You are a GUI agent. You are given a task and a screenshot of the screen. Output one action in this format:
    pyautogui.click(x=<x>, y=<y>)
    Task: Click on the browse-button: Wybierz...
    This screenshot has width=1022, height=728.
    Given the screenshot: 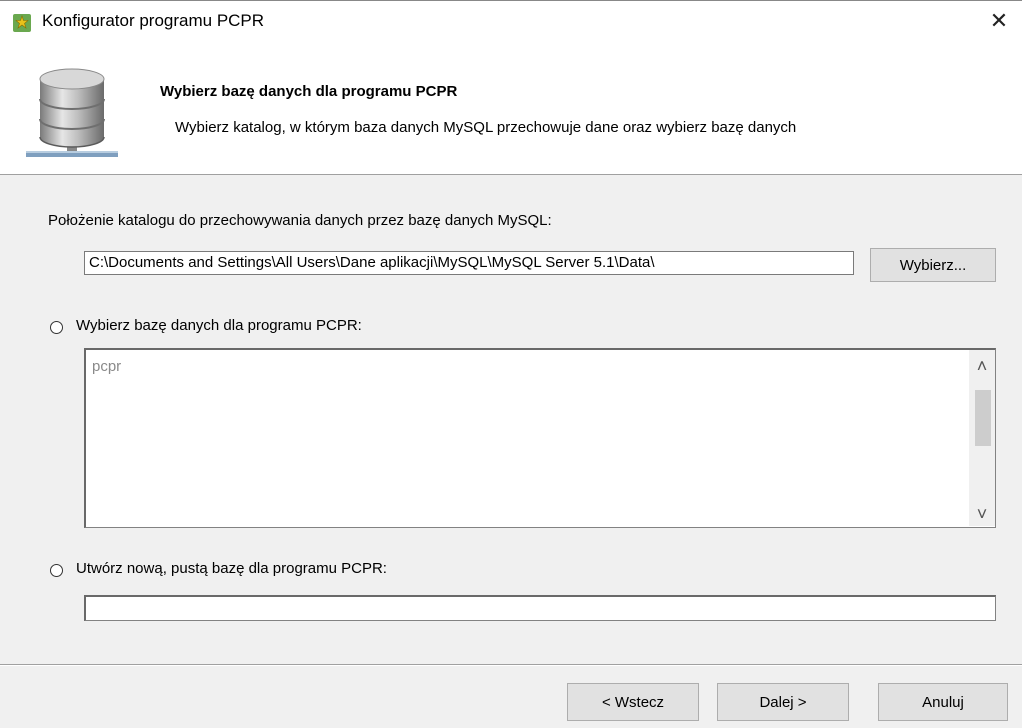 What is the action you would take?
    pyautogui.click(x=933, y=265)
    